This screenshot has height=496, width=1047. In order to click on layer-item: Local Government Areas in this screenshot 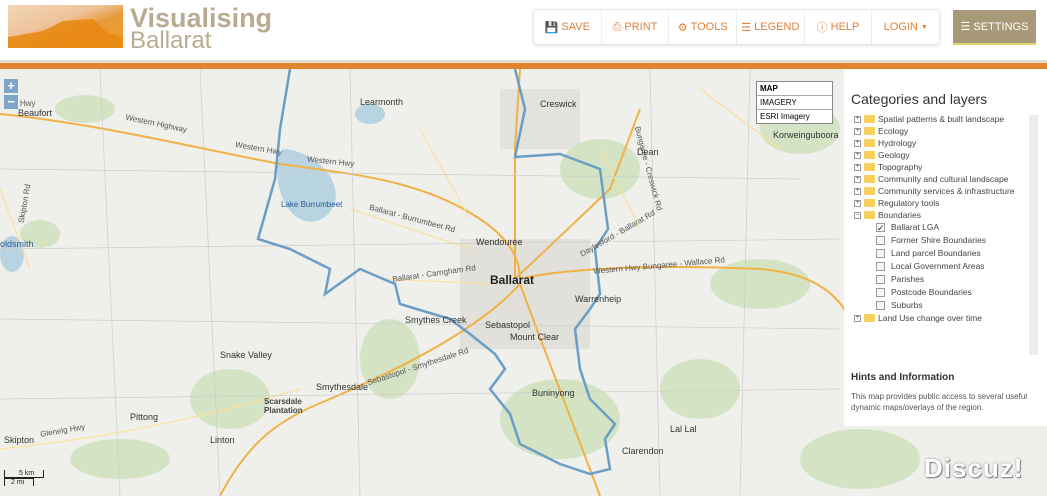, I will do `click(941, 266)`.